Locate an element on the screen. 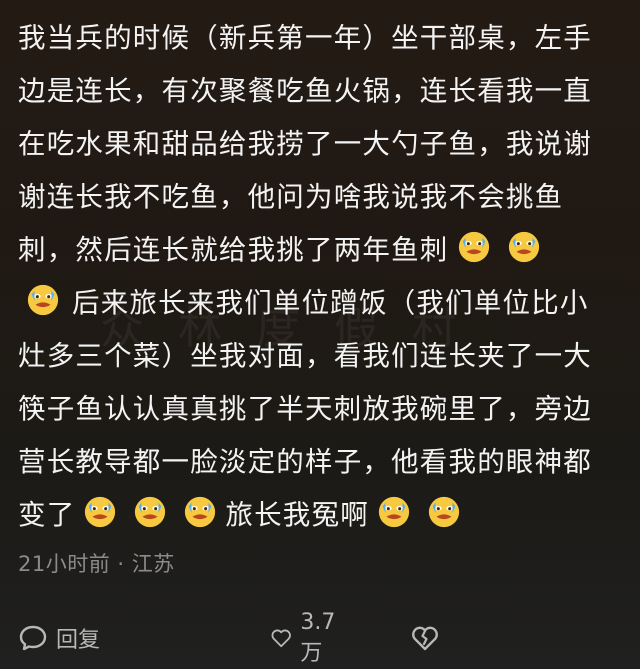  reply-label: 回复 is located at coordinates (78, 640).